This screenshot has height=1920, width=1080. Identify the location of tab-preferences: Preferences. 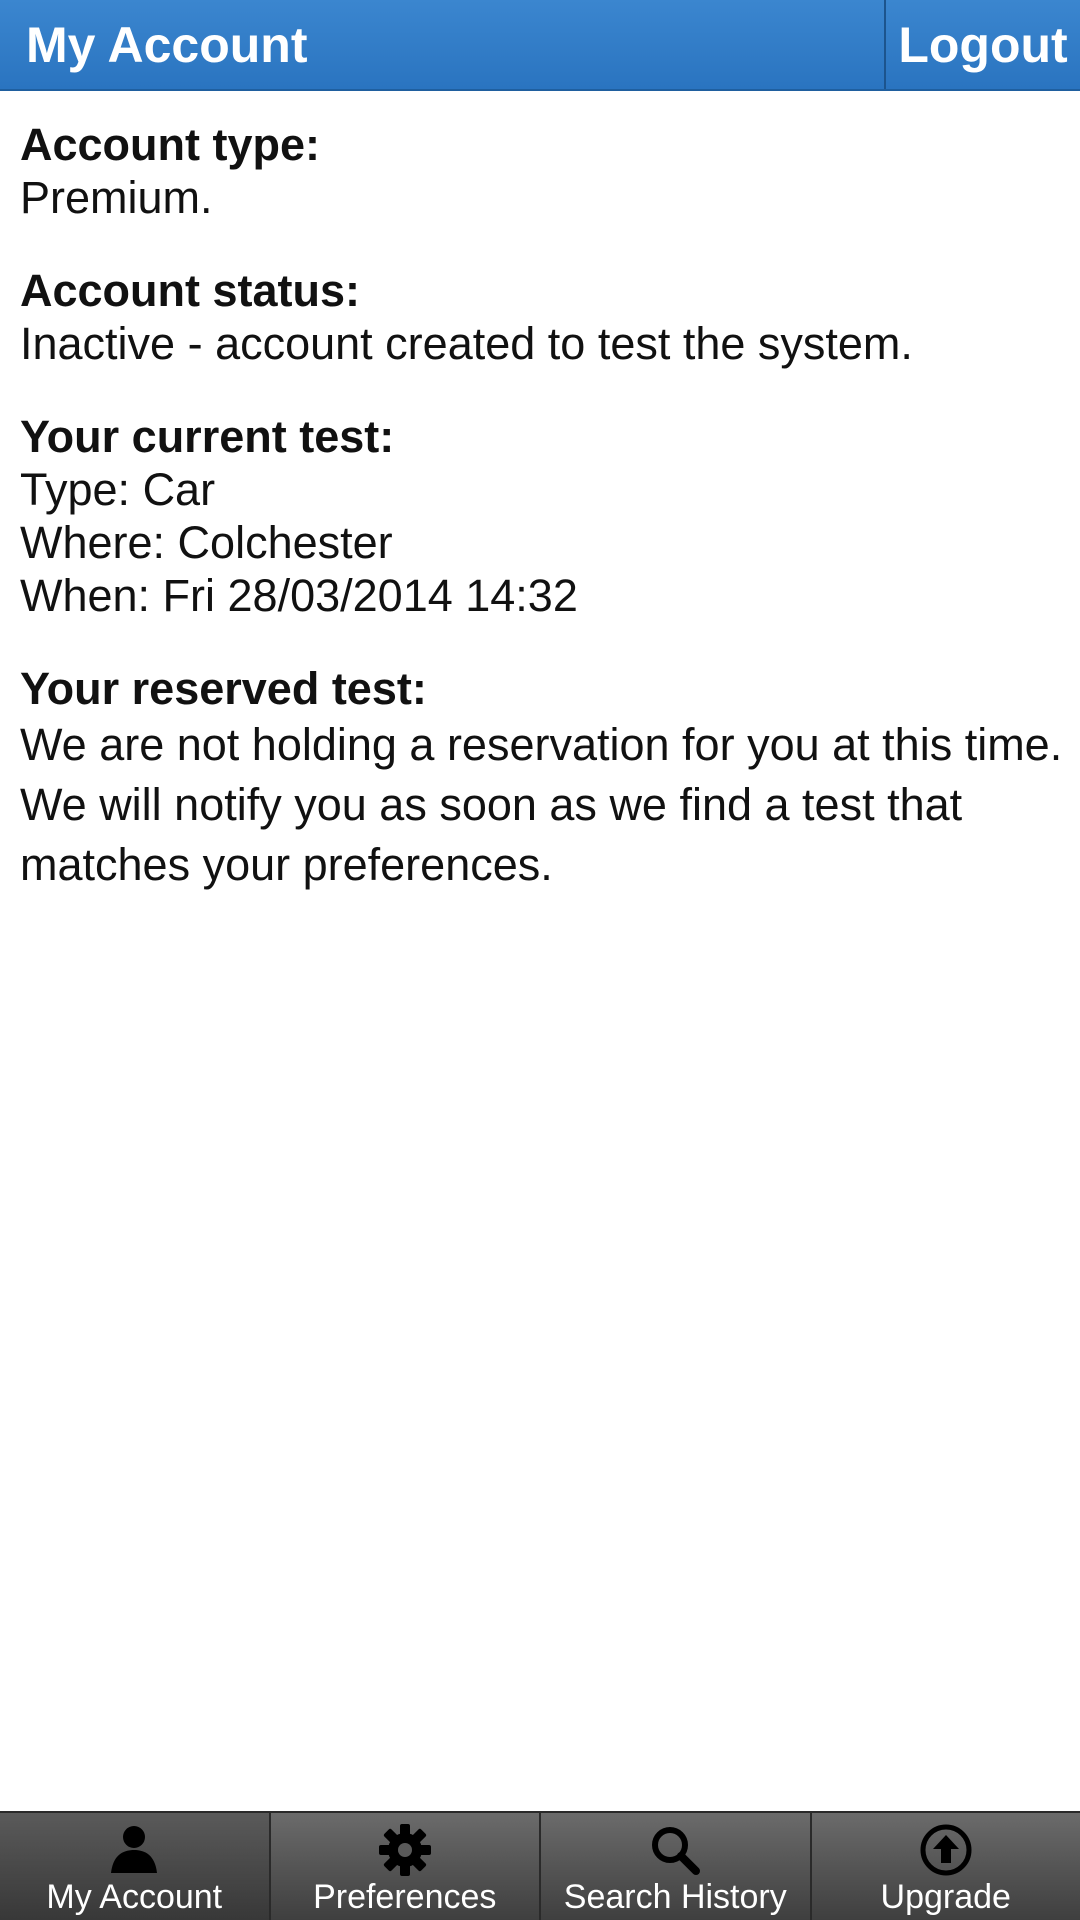
(406, 1866).